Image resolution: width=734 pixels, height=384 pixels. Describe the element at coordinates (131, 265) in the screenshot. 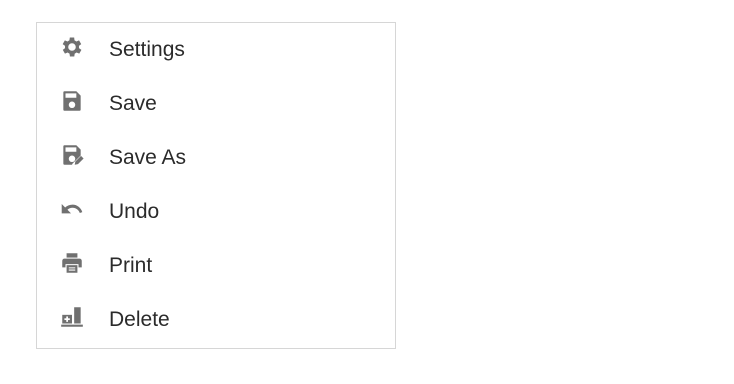

I see `menu-item-label: Print` at that location.